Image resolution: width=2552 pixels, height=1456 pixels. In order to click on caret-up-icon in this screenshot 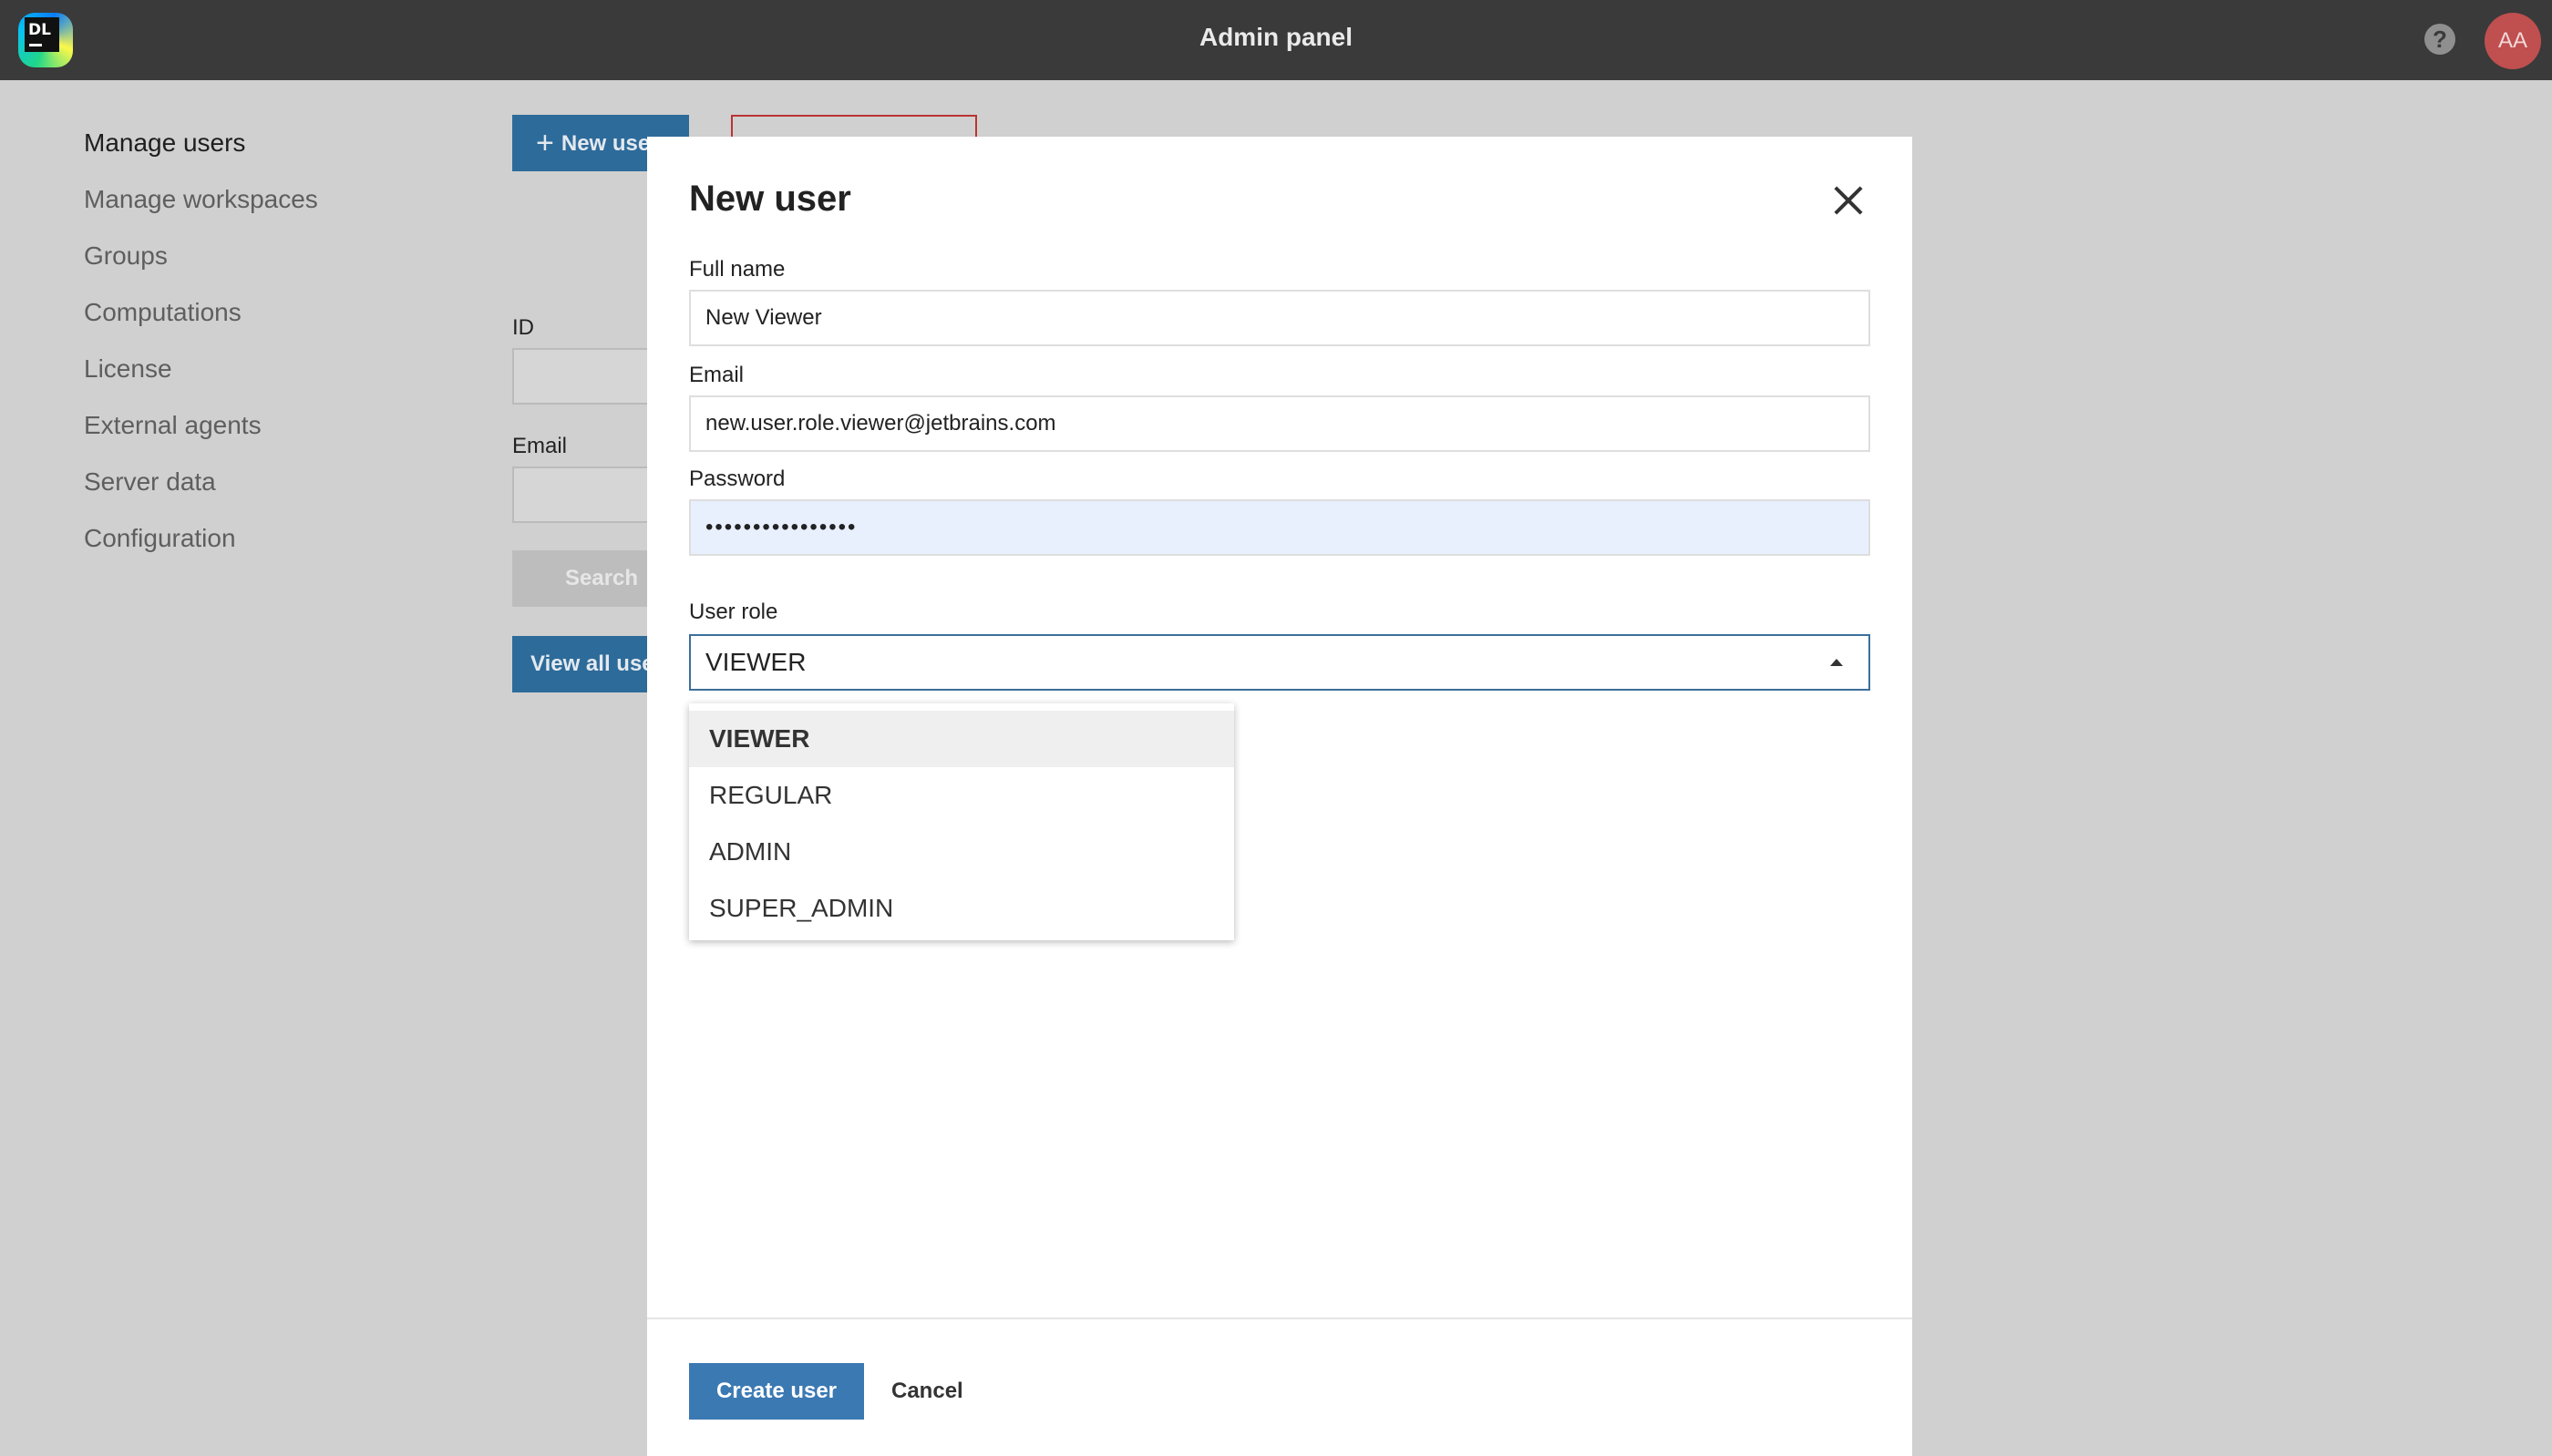, I will do `click(1836, 662)`.